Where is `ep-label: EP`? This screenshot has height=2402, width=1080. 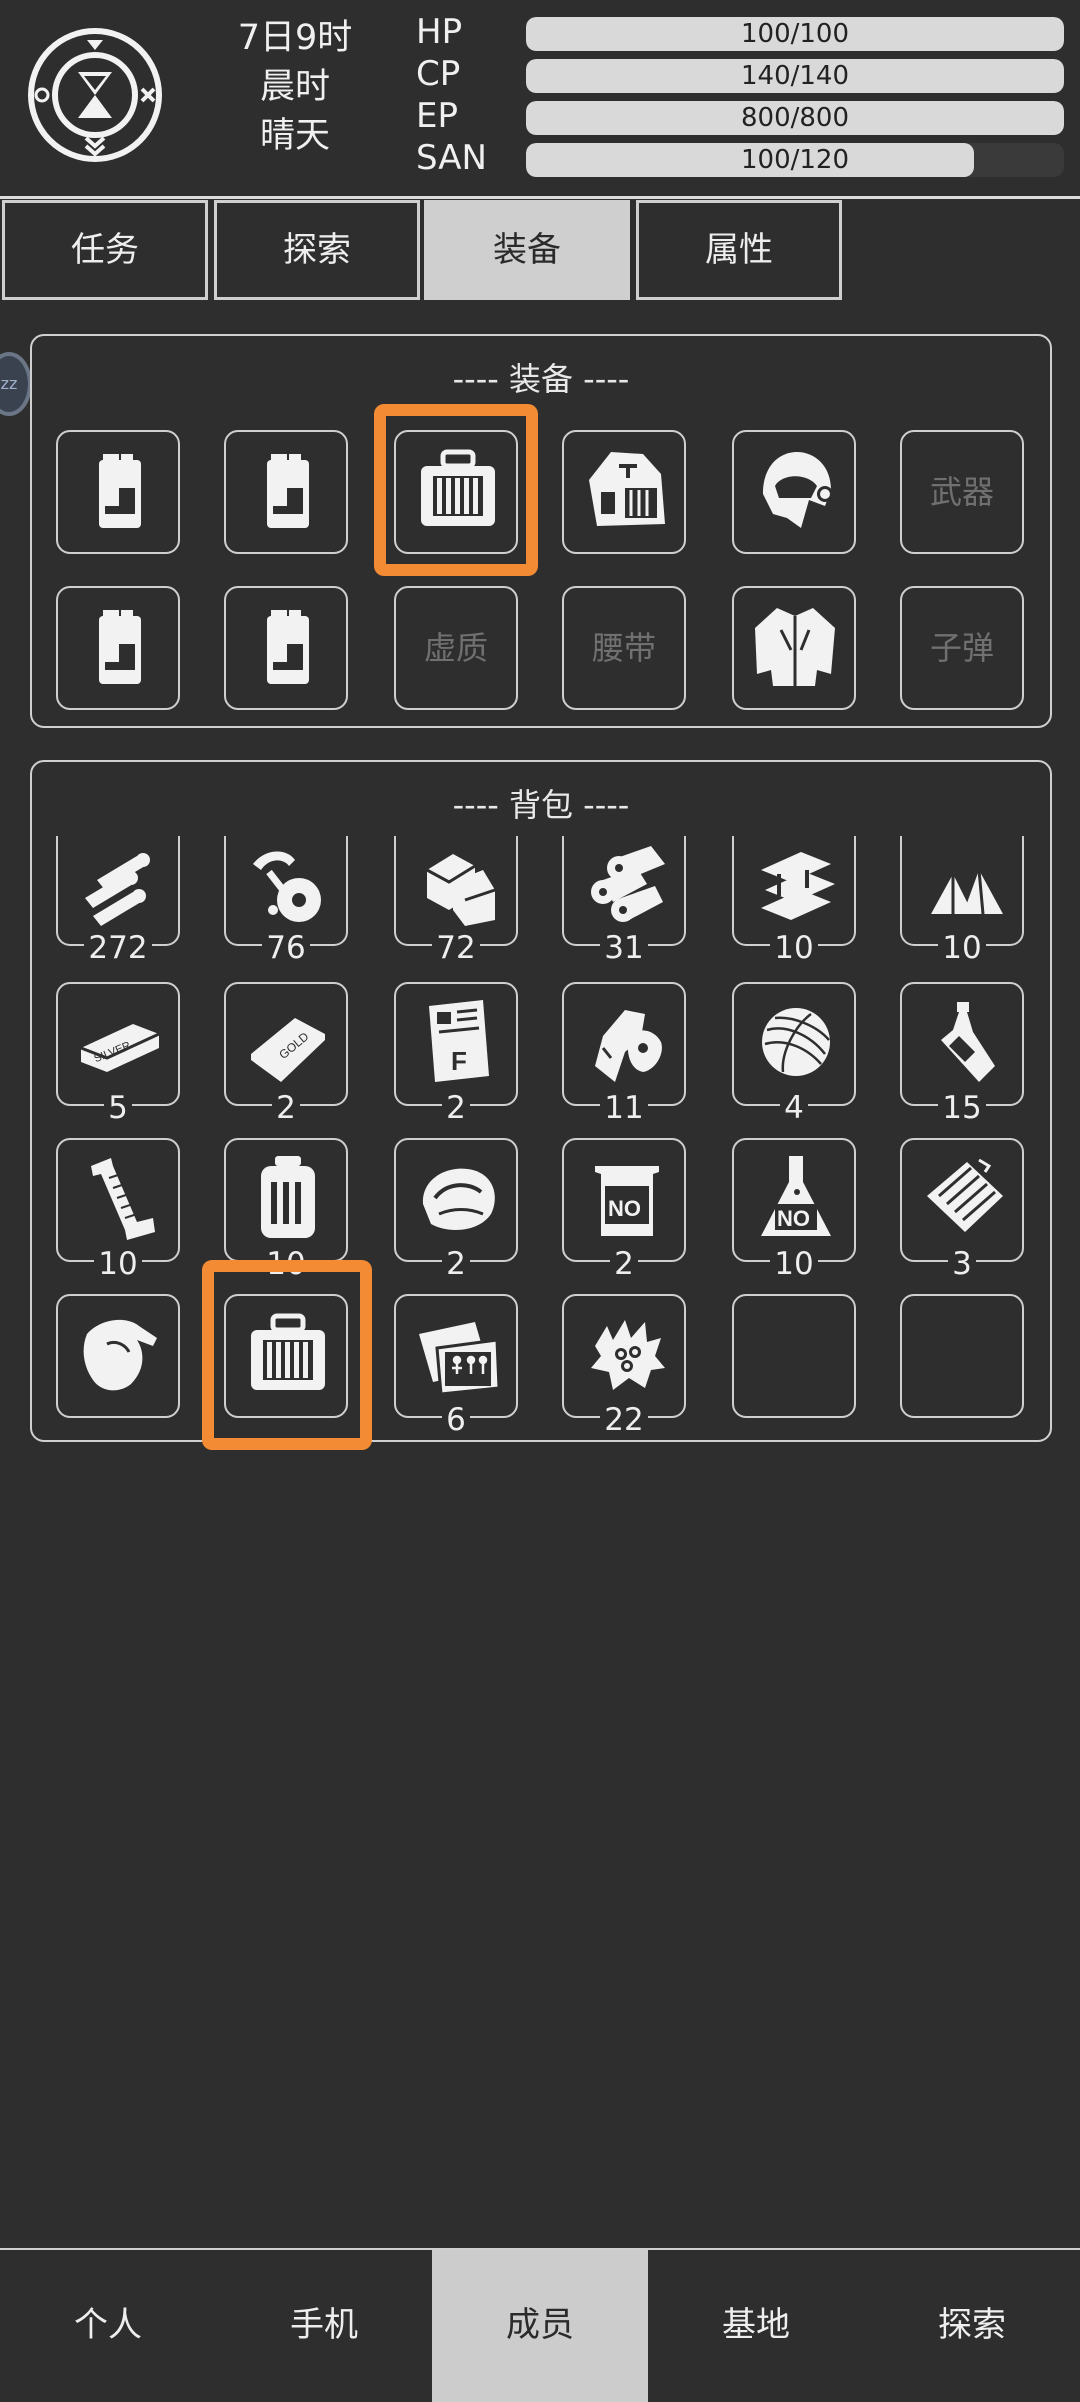 ep-label: EP is located at coordinates (437, 116).